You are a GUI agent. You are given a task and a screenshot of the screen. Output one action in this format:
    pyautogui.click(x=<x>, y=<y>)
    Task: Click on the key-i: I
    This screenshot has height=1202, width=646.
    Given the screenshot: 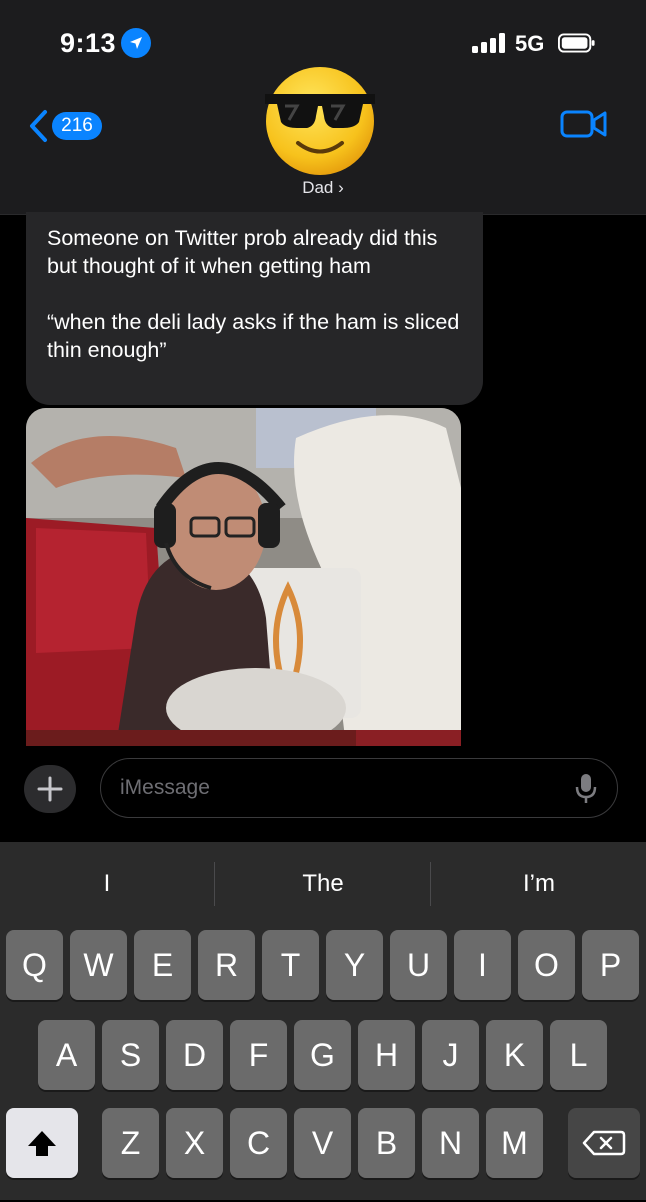 What is the action you would take?
    pyautogui.click(x=482, y=965)
    